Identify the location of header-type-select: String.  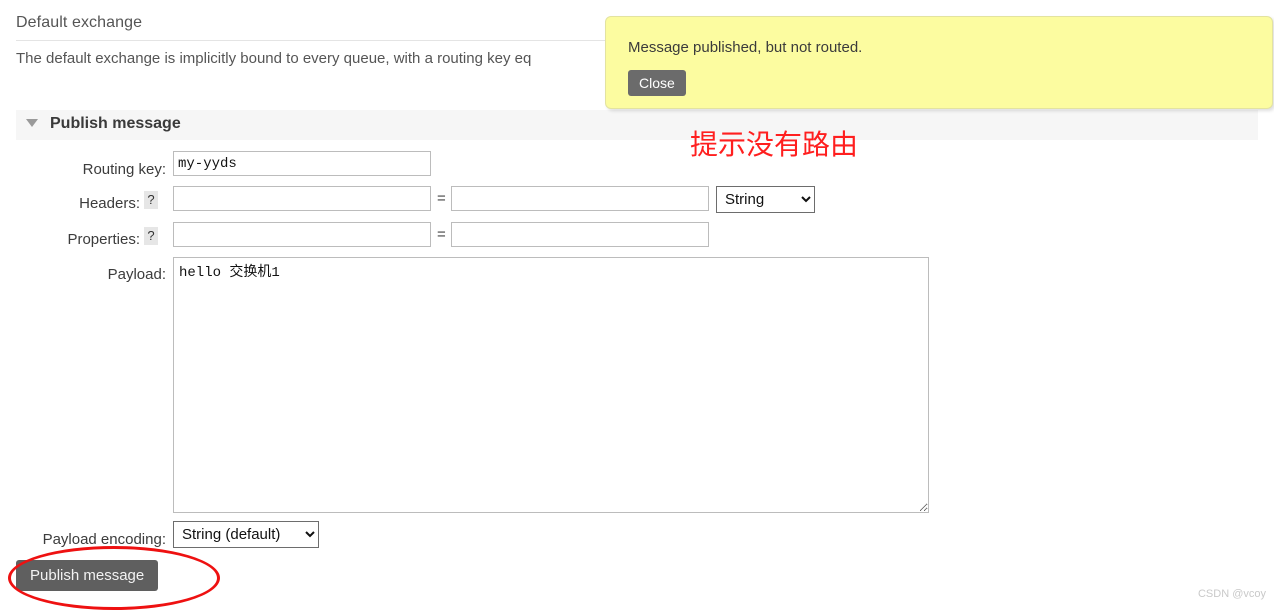
(765, 199).